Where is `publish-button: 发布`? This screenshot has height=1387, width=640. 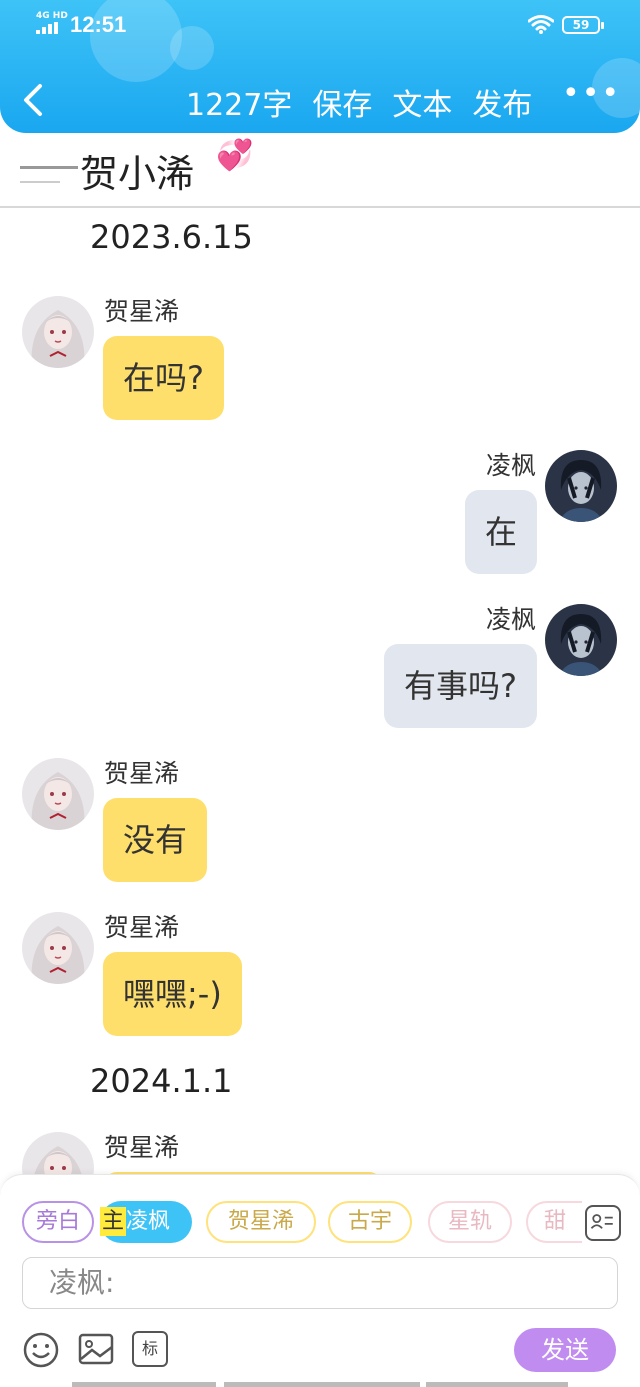 publish-button: 发布 is located at coordinates (502, 102).